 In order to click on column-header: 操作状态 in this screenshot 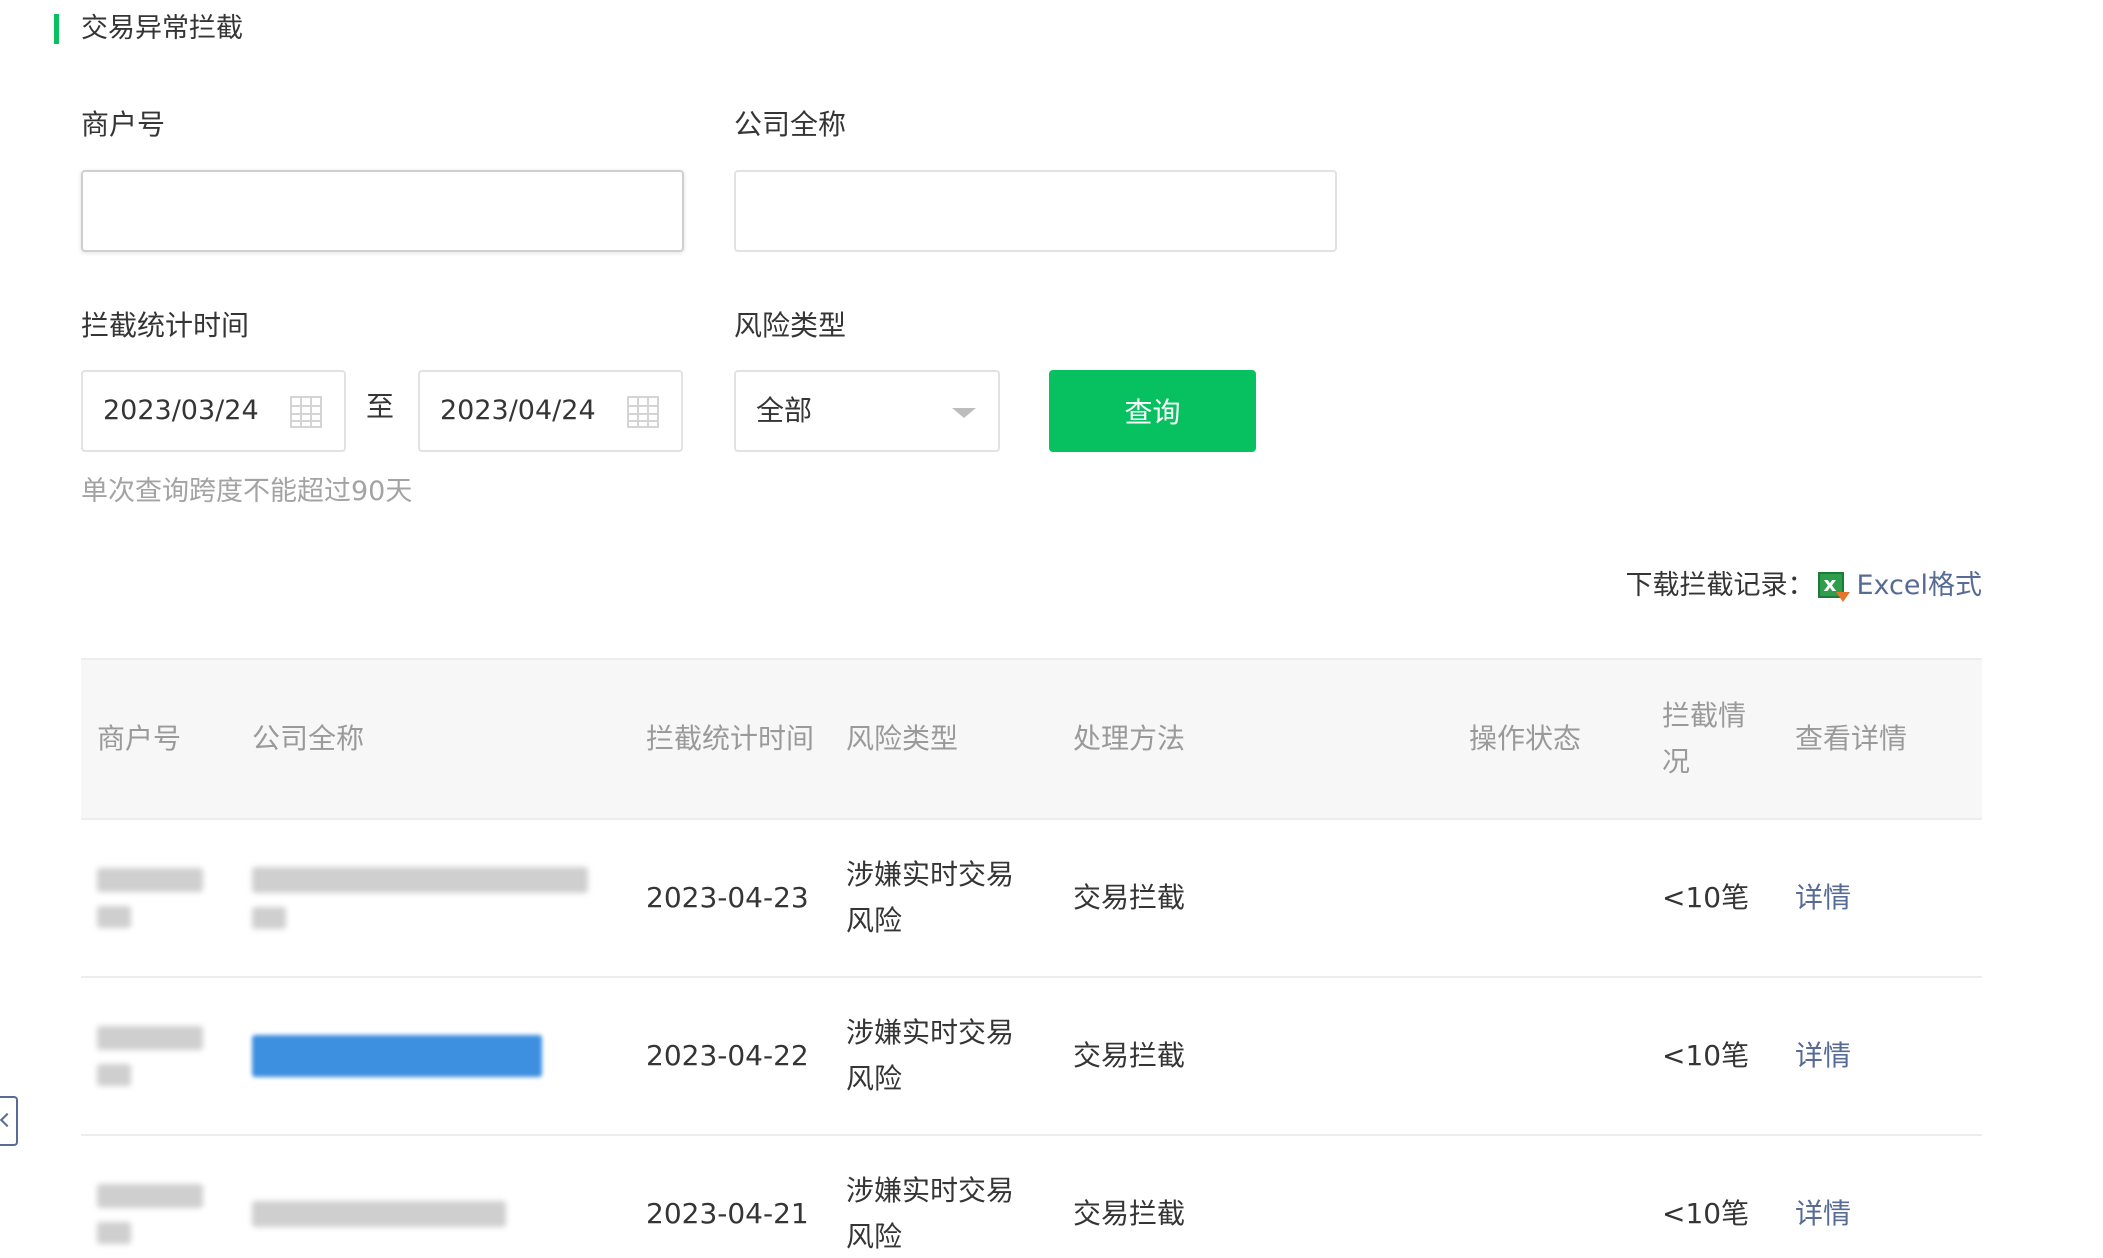, I will do `click(1549, 739)`.